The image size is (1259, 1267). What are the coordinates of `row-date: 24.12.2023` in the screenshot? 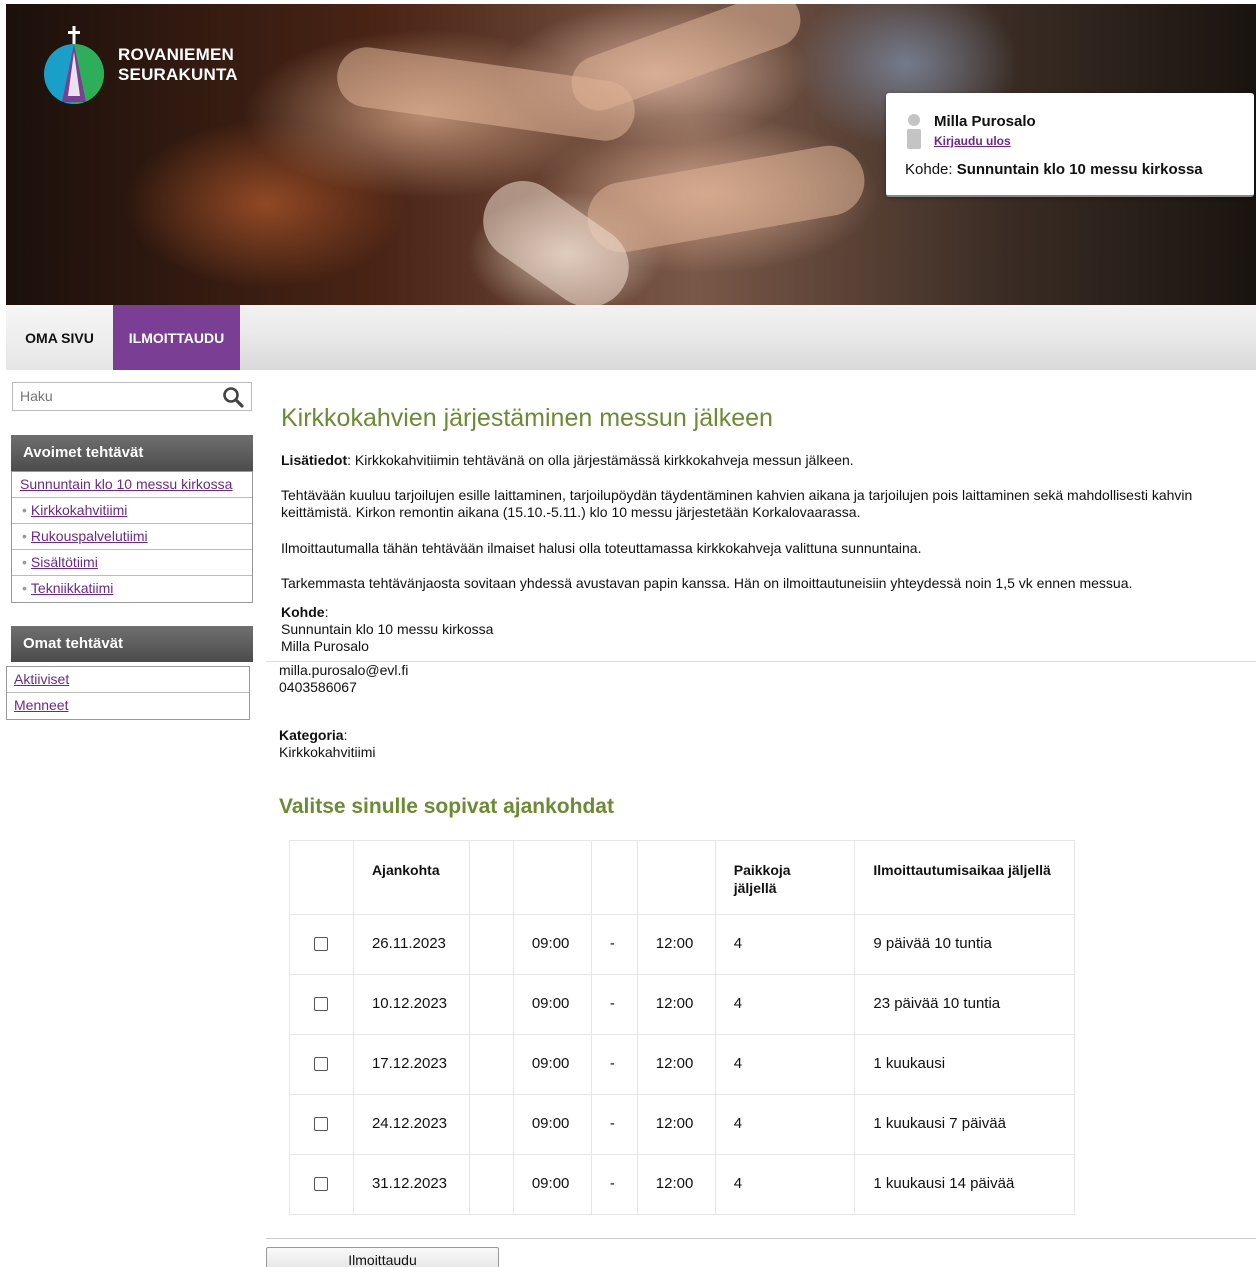 It's located at (411, 1124).